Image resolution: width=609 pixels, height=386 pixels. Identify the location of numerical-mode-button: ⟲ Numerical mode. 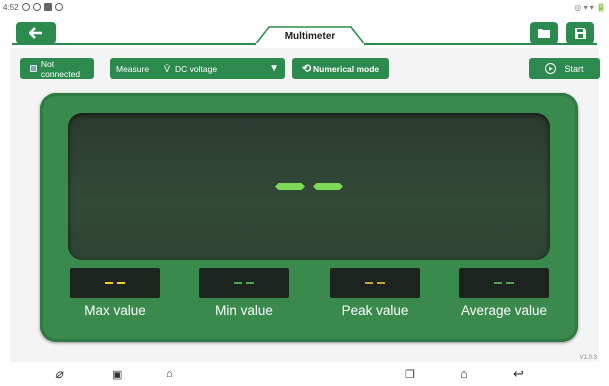
(340, 68).